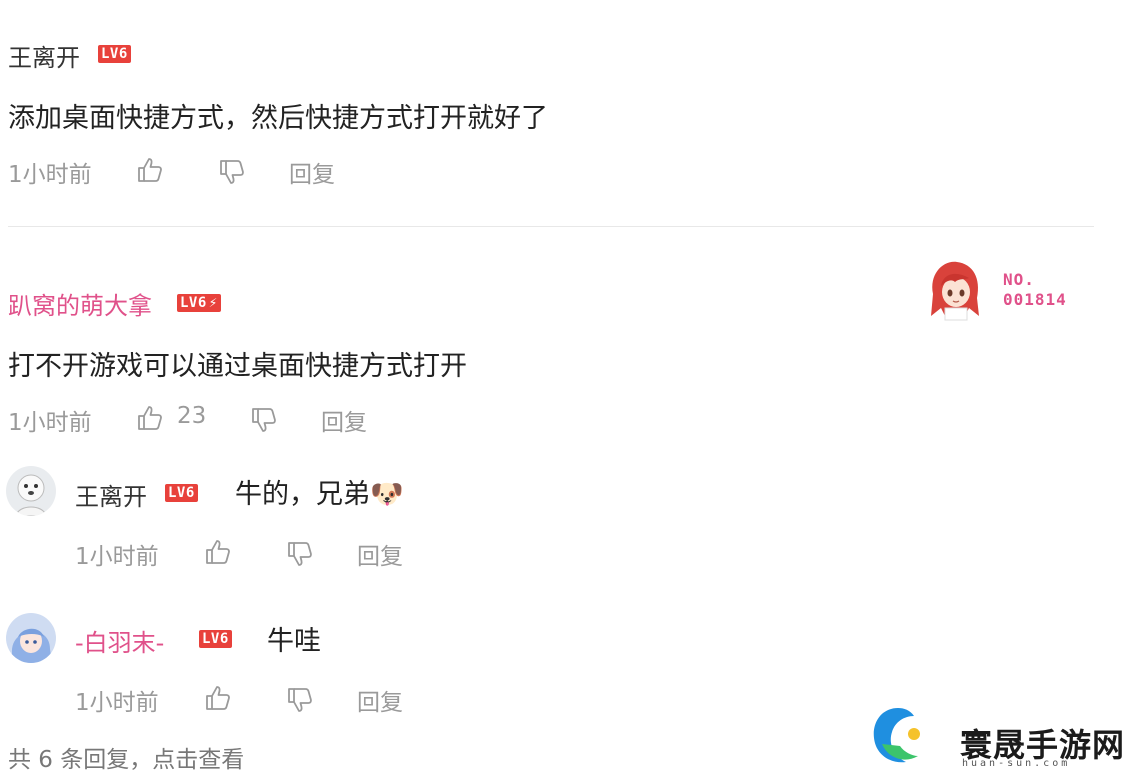 The width and height of the screenshot is (1132, 778). Describe the element at coordinates (551, 226) in the screenshot. I see `comment-divider` at that location.